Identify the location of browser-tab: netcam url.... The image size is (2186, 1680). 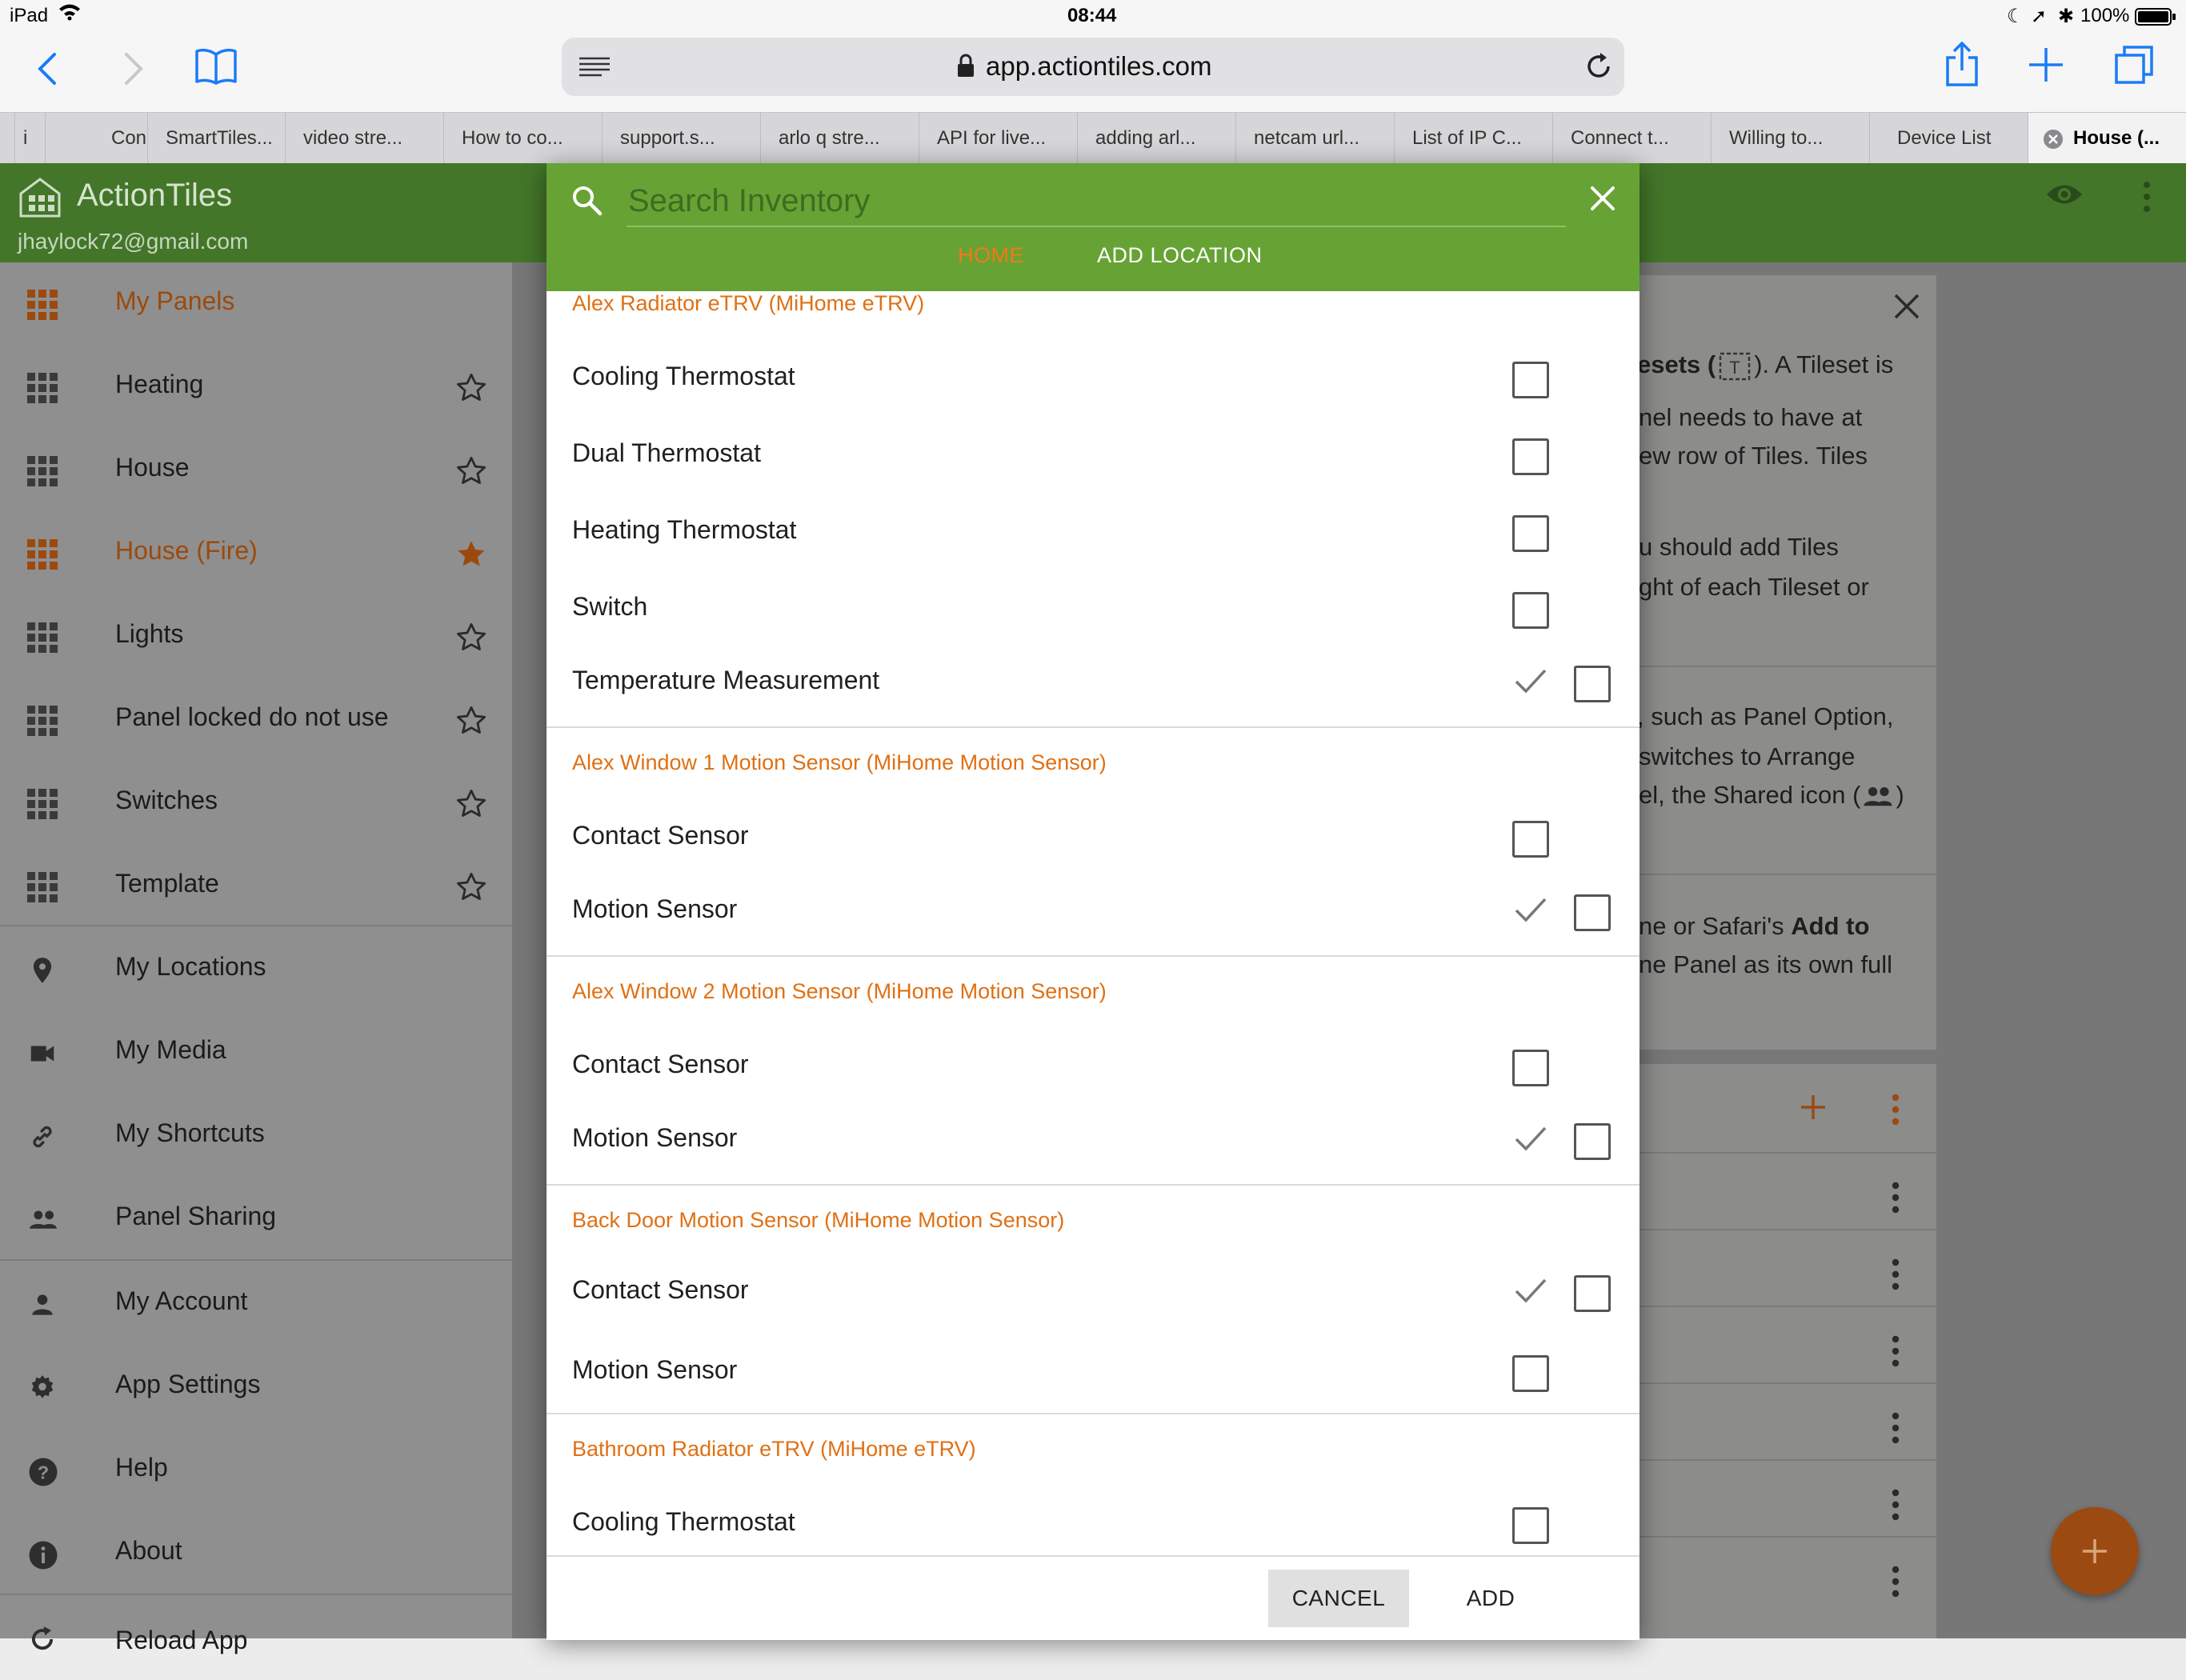
(1323, 138).